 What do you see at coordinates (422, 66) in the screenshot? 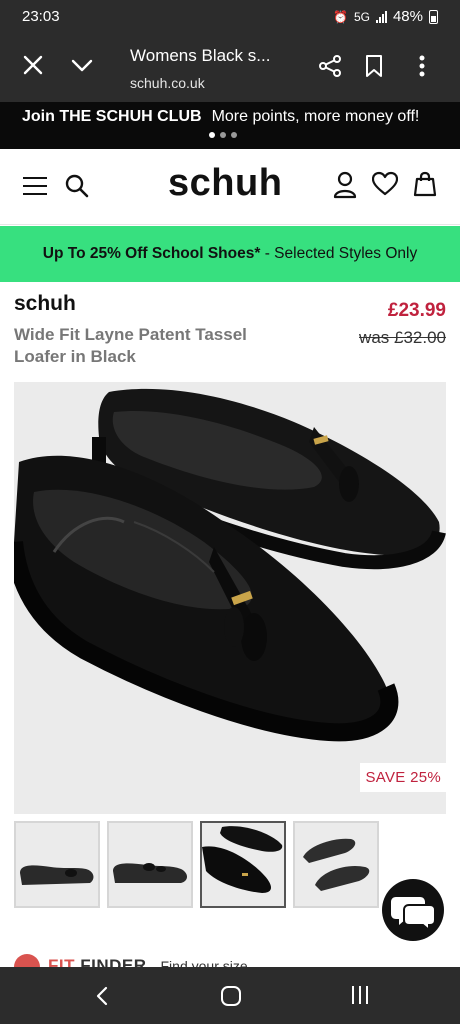
I see `more-options-icon` at bounding box center [422, 66].